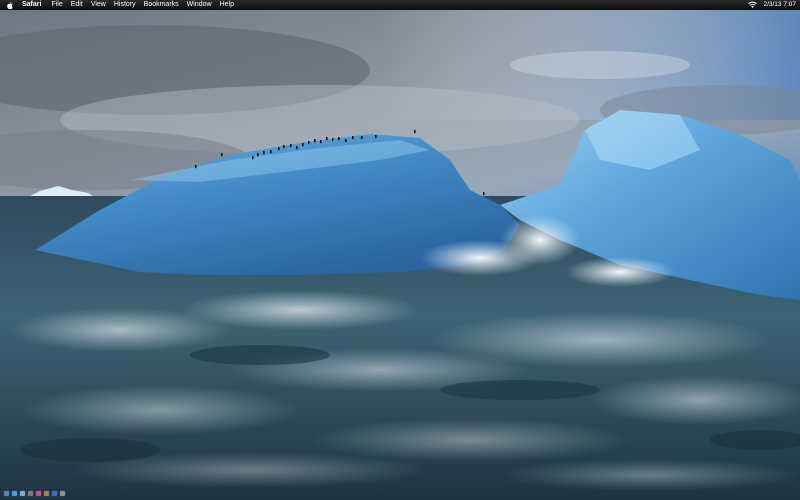 Image resolution: width=800 pixels, height=500 pixels. What do you see at coordinates (34, 5) in the screenshot?
I see `menu-app-safari: Safari` at bounding box center [34, 5].